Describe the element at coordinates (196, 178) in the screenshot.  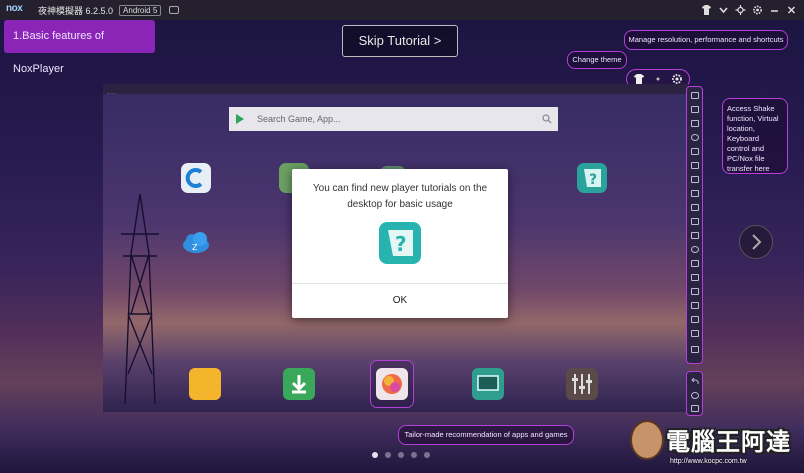
I see `c-browser-icon` at that location.